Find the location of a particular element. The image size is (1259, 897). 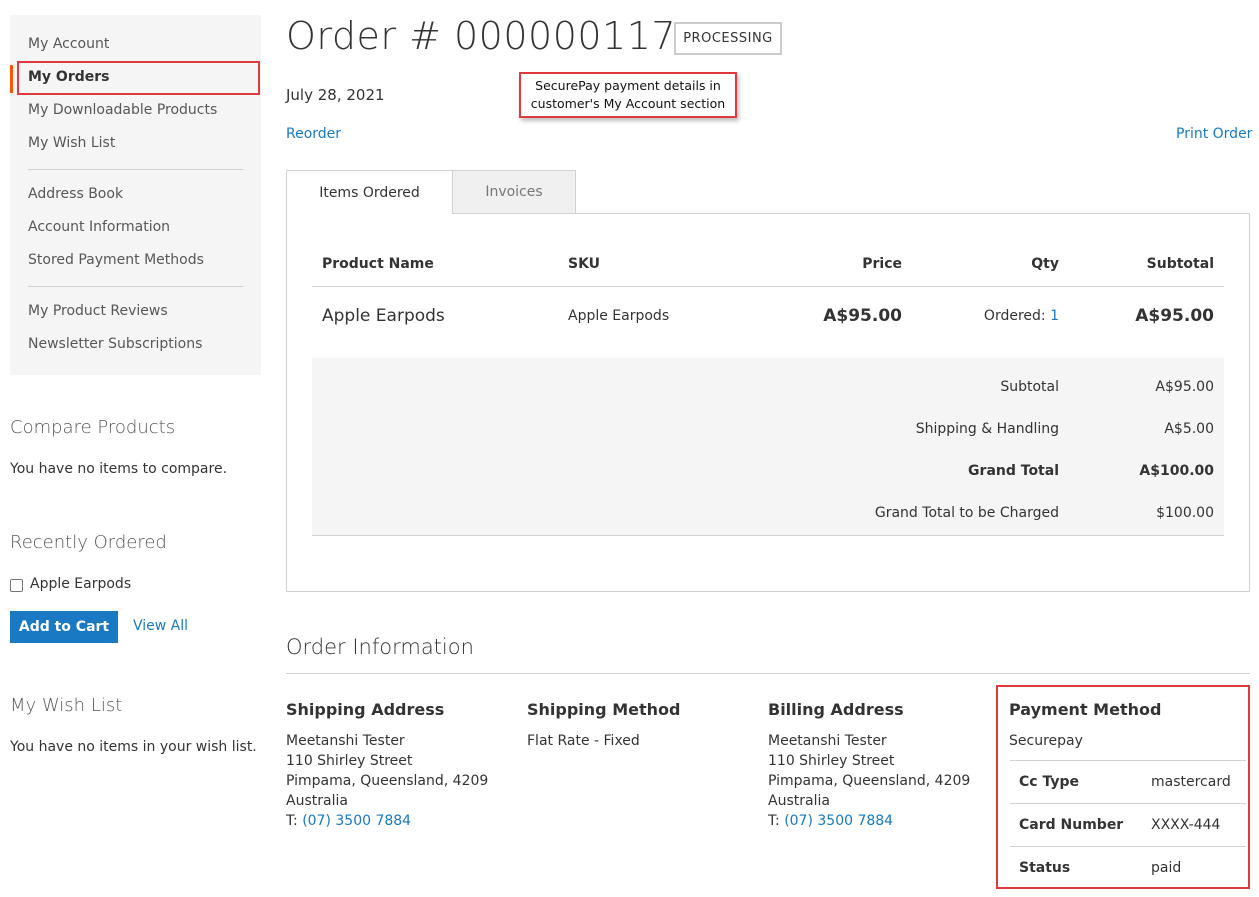

wishlist-title: My Wish List is located at coordinates (66, 705).